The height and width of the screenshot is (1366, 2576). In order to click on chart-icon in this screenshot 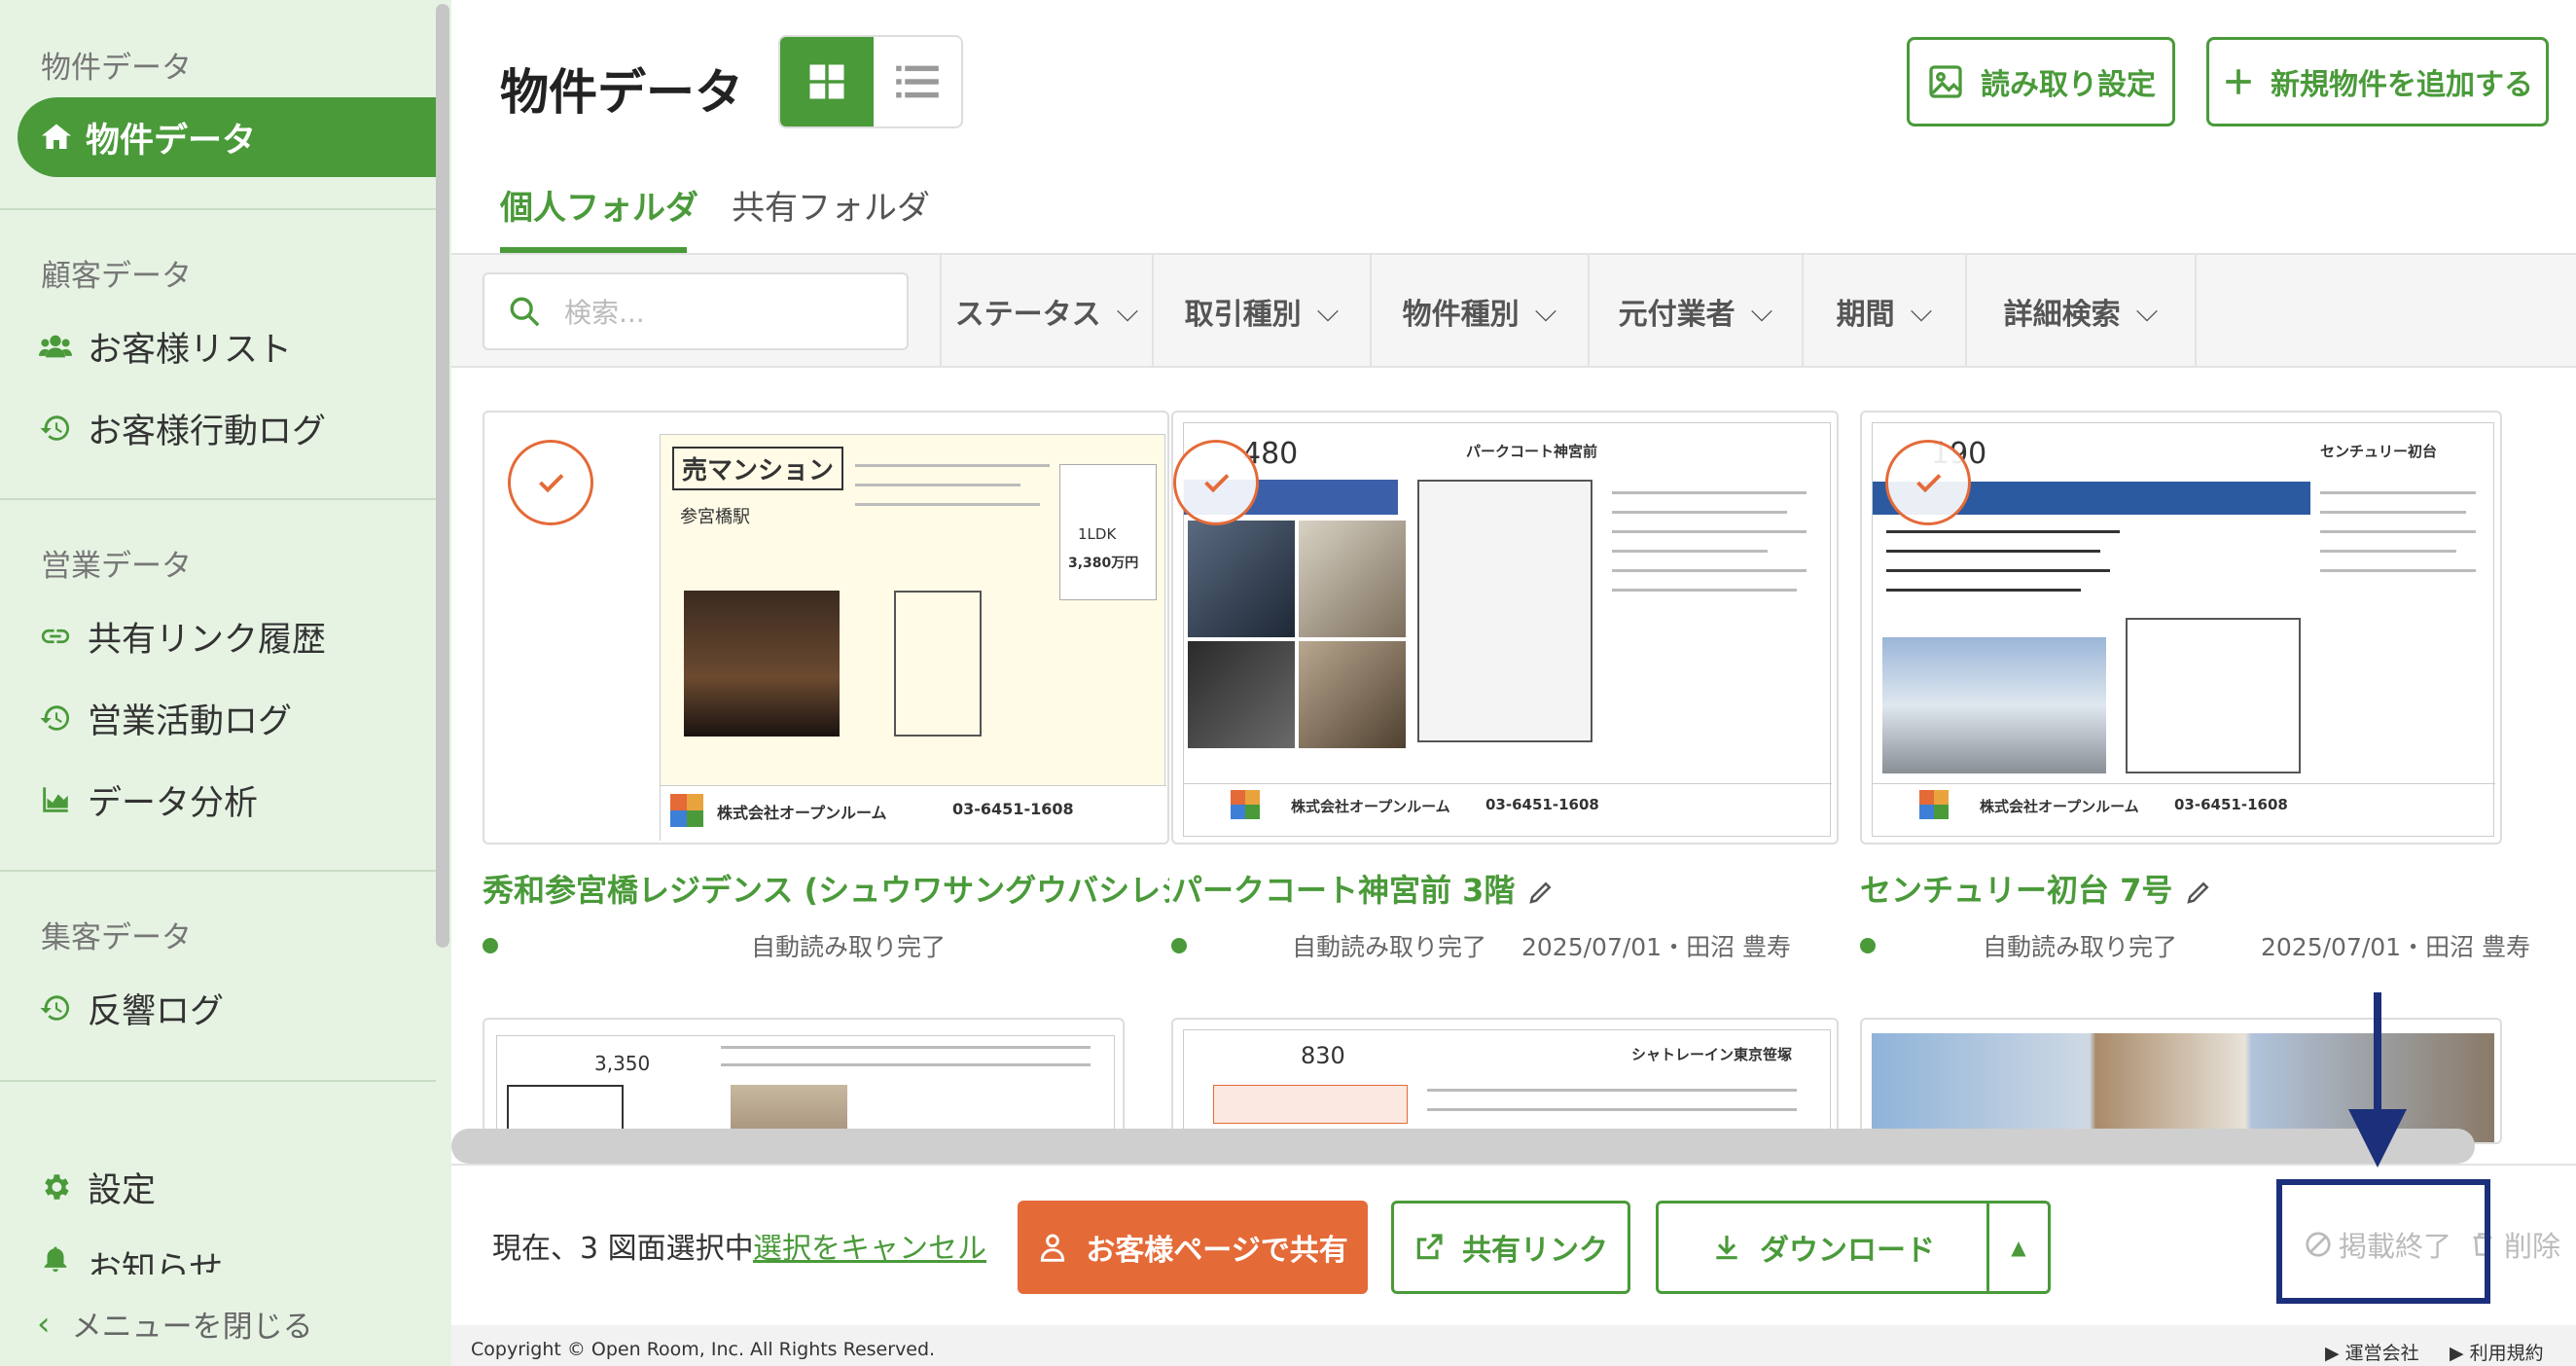, I will do `click(55, 799)`.